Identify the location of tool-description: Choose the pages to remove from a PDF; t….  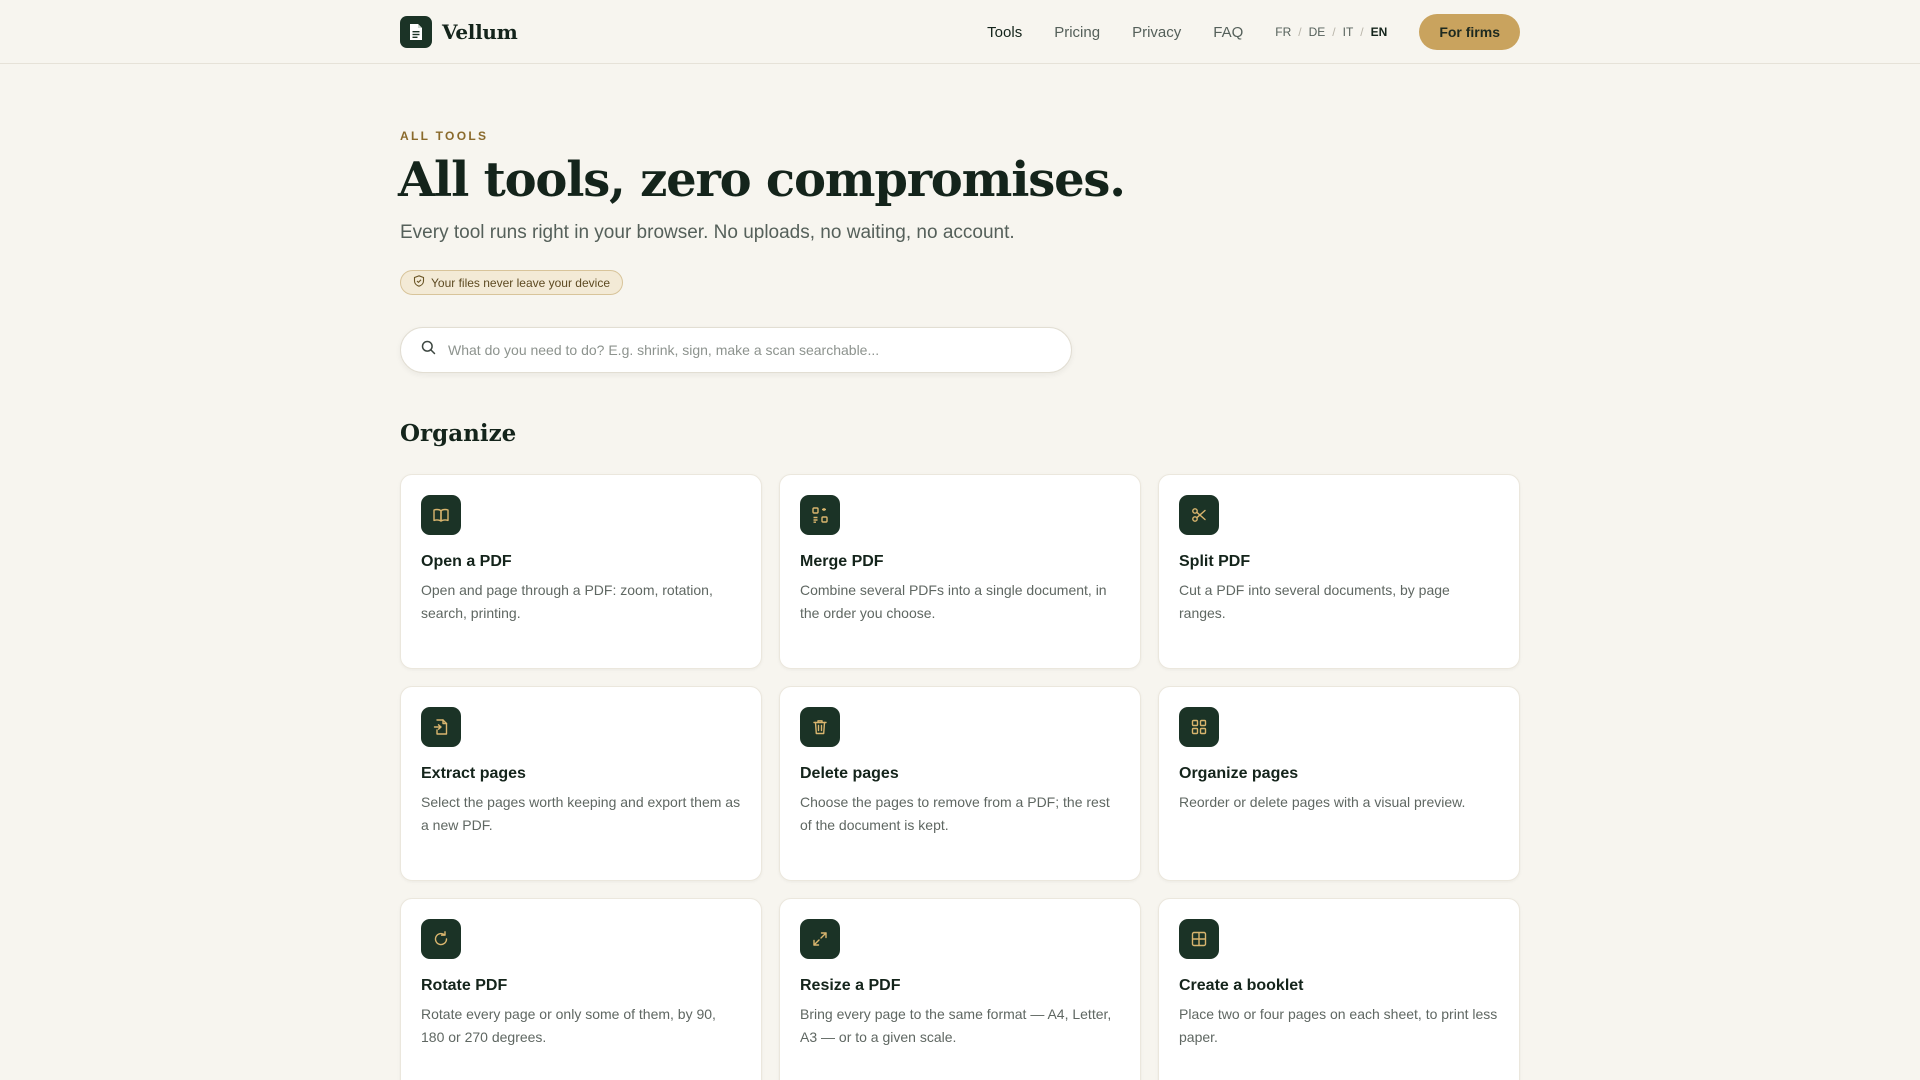
(955, 813).